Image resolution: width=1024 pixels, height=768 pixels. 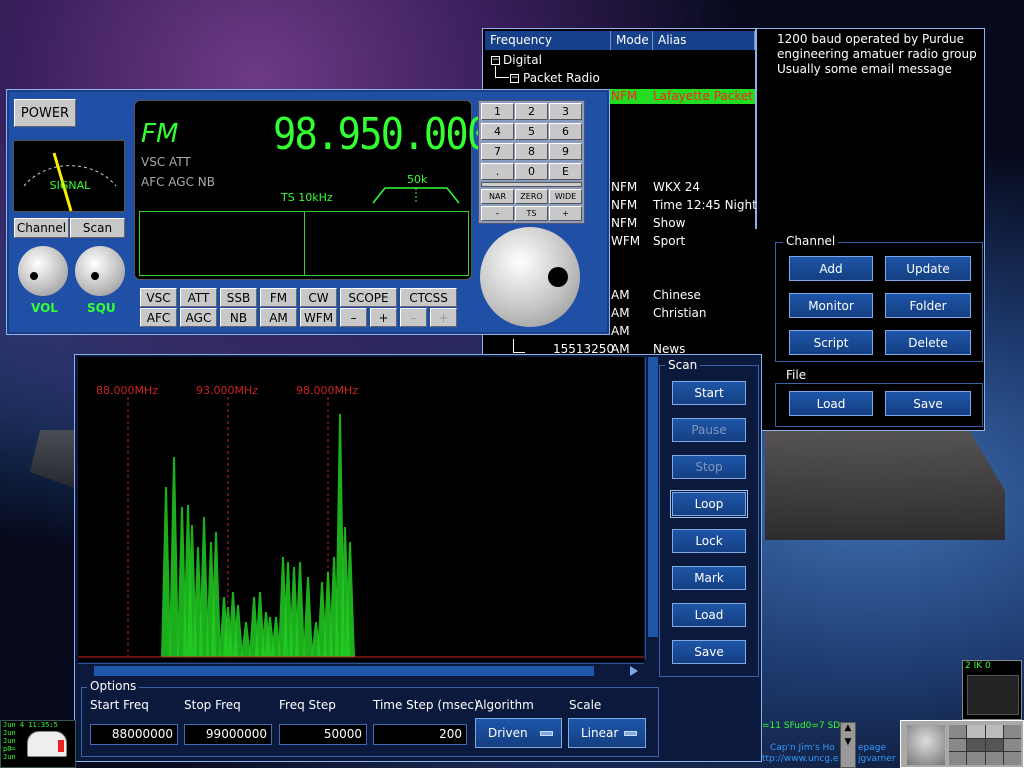 What do you see at coordinates (238, 297) in the screenshot?
I see `ssb-button: SSB` at bounding box center [238, 297].